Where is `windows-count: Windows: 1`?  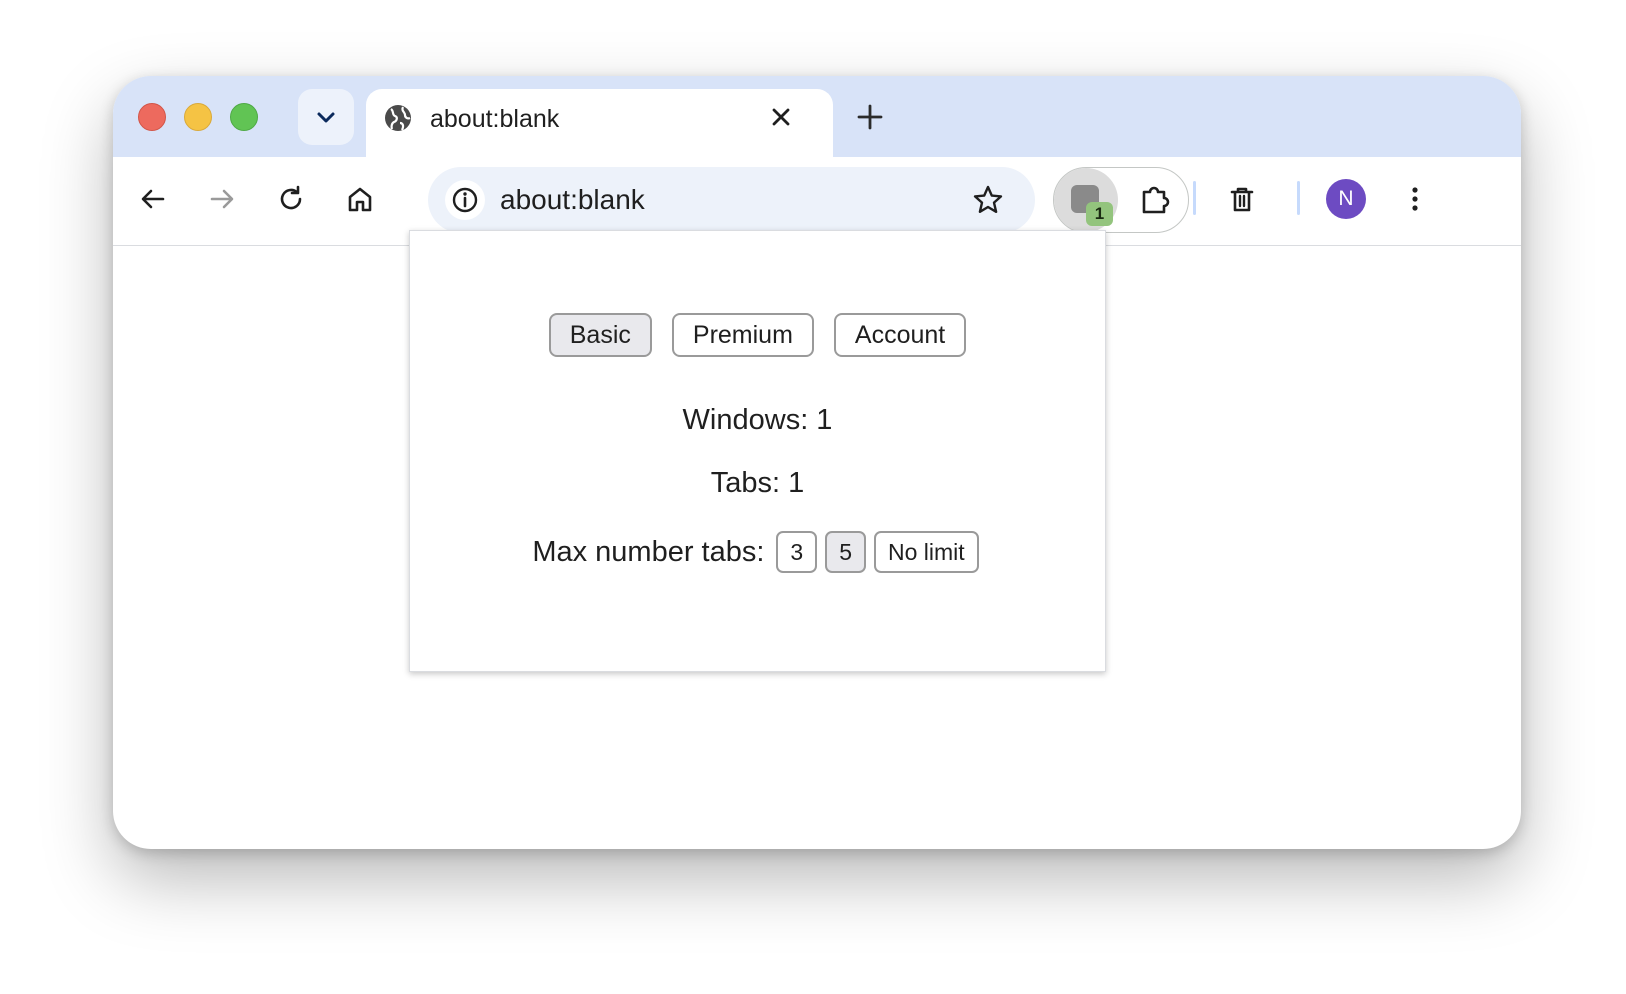 windows-count: Windows: 1 is located at coordinates (757, 420).